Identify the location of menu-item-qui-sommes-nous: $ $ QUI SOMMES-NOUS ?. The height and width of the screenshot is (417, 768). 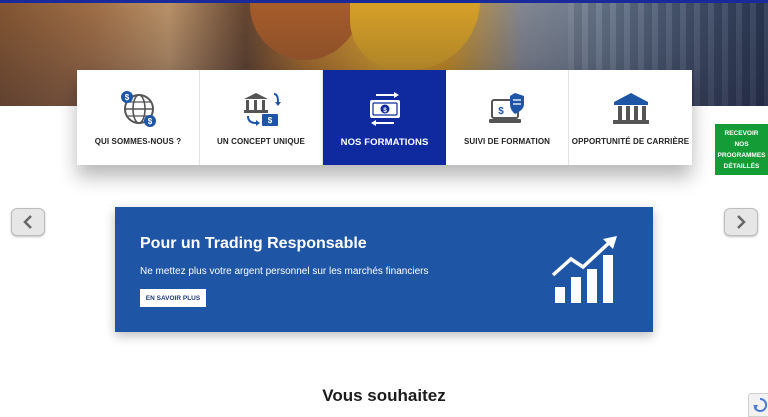
(138, 117).